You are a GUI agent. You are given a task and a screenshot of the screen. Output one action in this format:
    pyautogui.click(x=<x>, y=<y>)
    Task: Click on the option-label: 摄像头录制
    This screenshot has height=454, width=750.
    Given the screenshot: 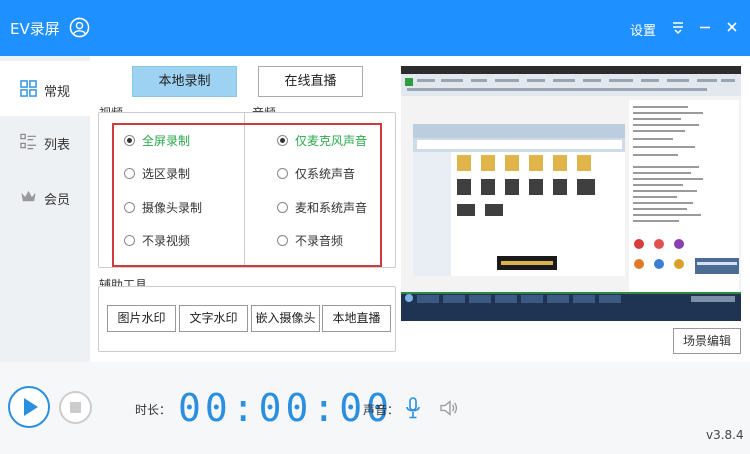 What is the action you would take?
    pyautogui.click(x=172, y=207)
    